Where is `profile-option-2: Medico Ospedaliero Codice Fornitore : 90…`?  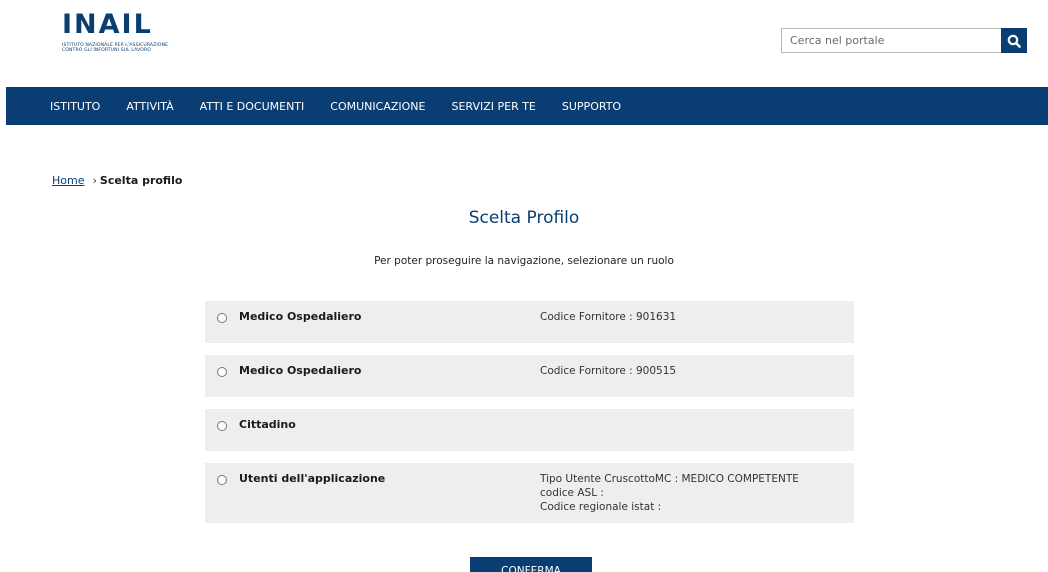
profile-option-2: Medico Ospedaliero Codice Fornitore : 90… is located at coordinates (529, 376).